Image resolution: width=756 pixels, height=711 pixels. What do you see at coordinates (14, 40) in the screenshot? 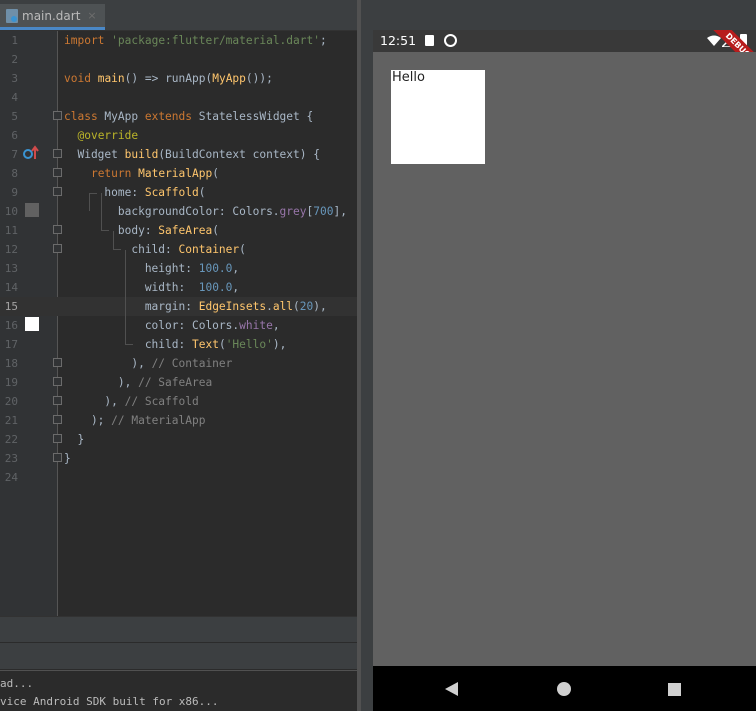
I see `line-number: 1` at bounding box center [14, 40].